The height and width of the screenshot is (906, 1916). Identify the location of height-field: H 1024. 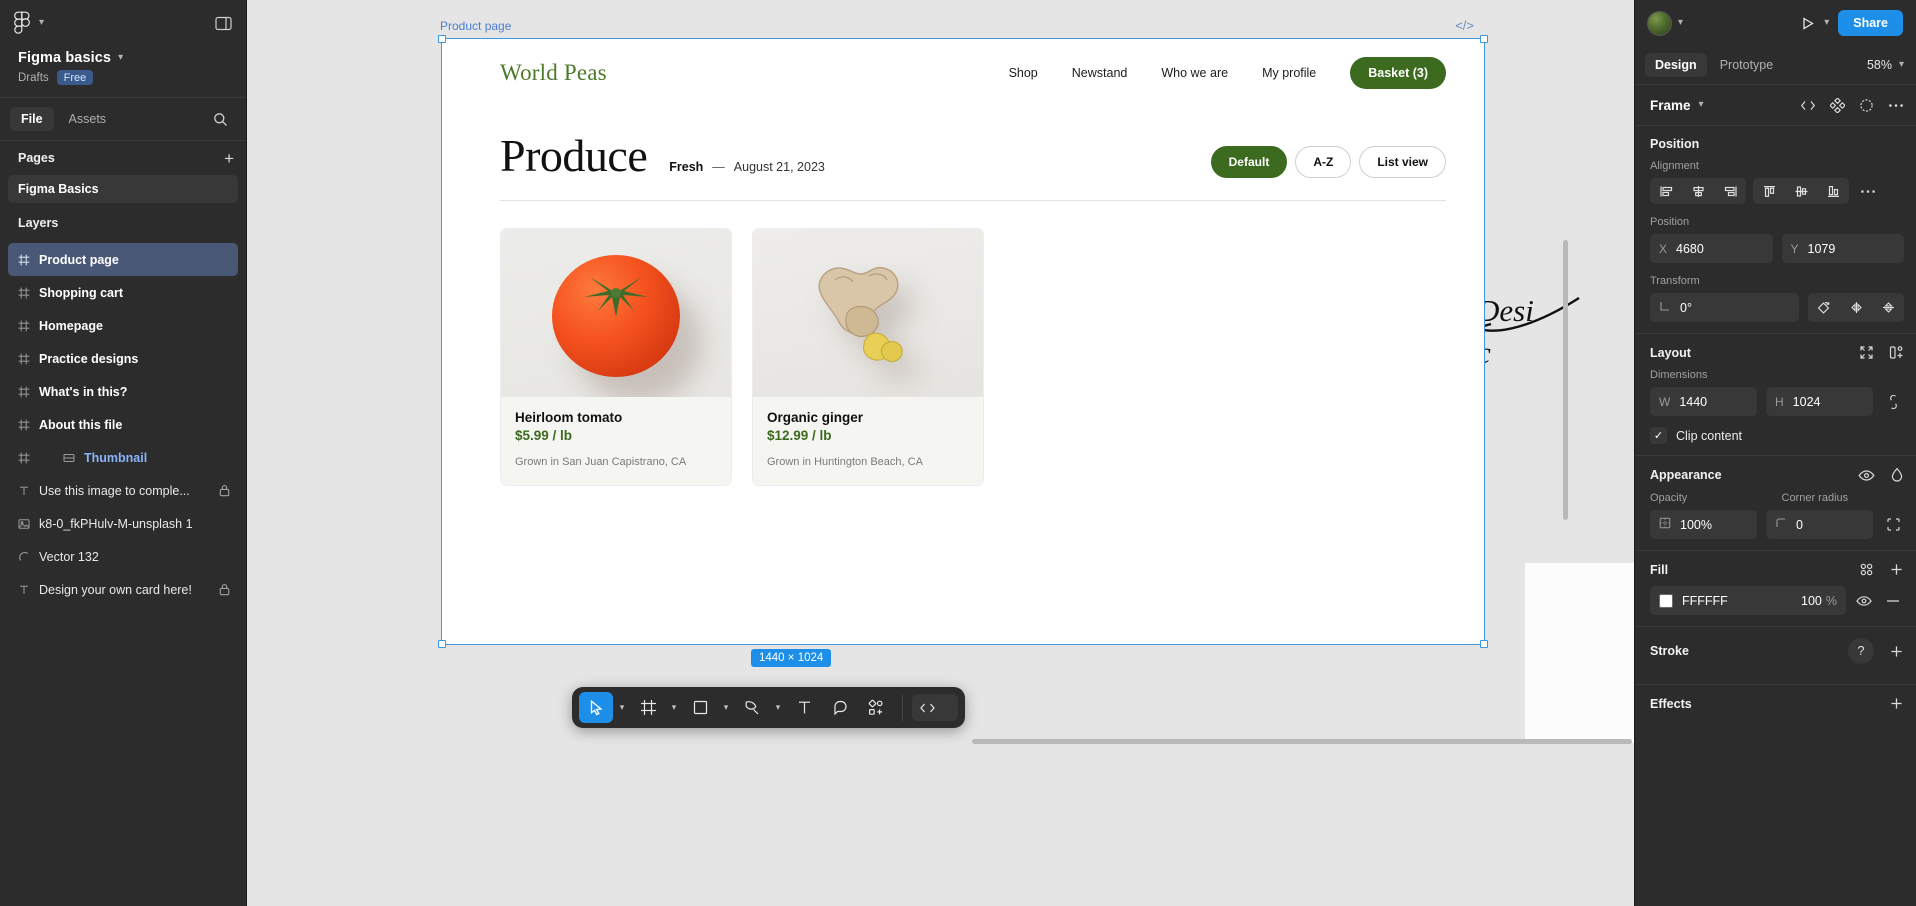
(1819, 401).